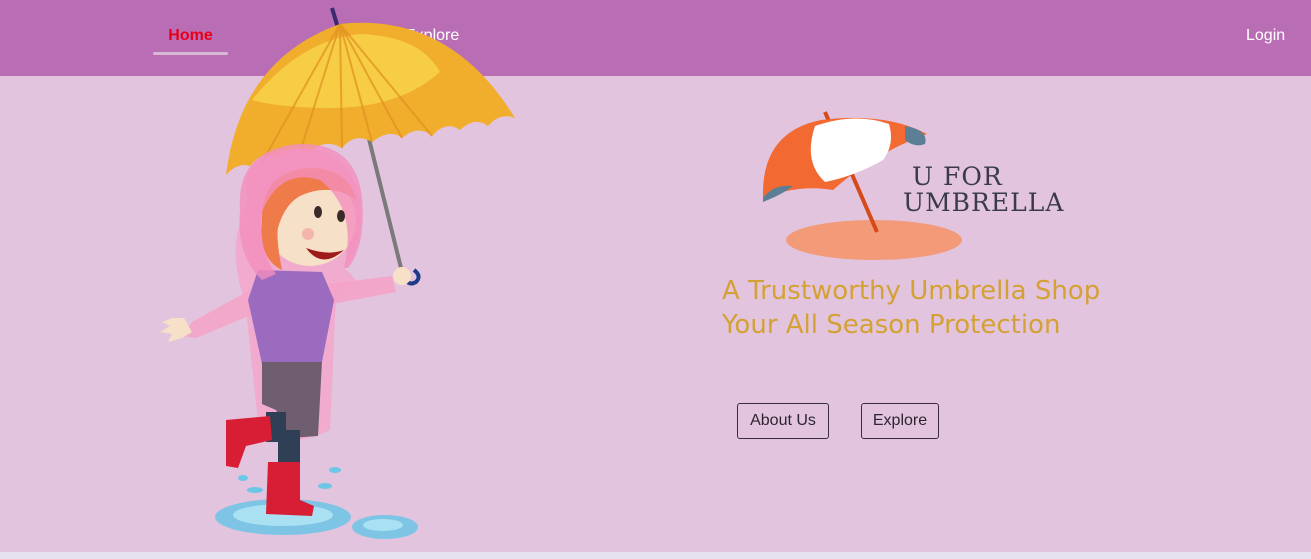 This screenshot has height=559, width=1311. I want to click on about-us-button: About Us, so click(783, 421).